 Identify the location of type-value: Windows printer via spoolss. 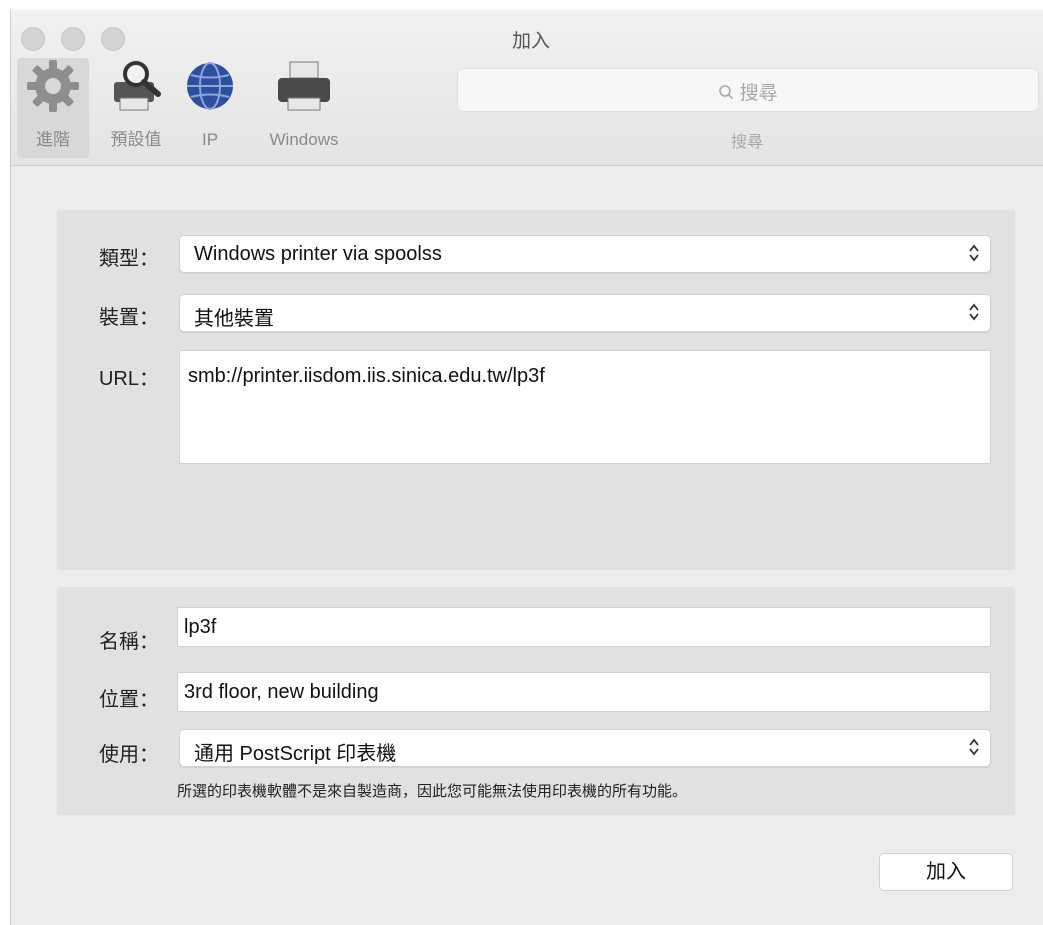
(318, 254).